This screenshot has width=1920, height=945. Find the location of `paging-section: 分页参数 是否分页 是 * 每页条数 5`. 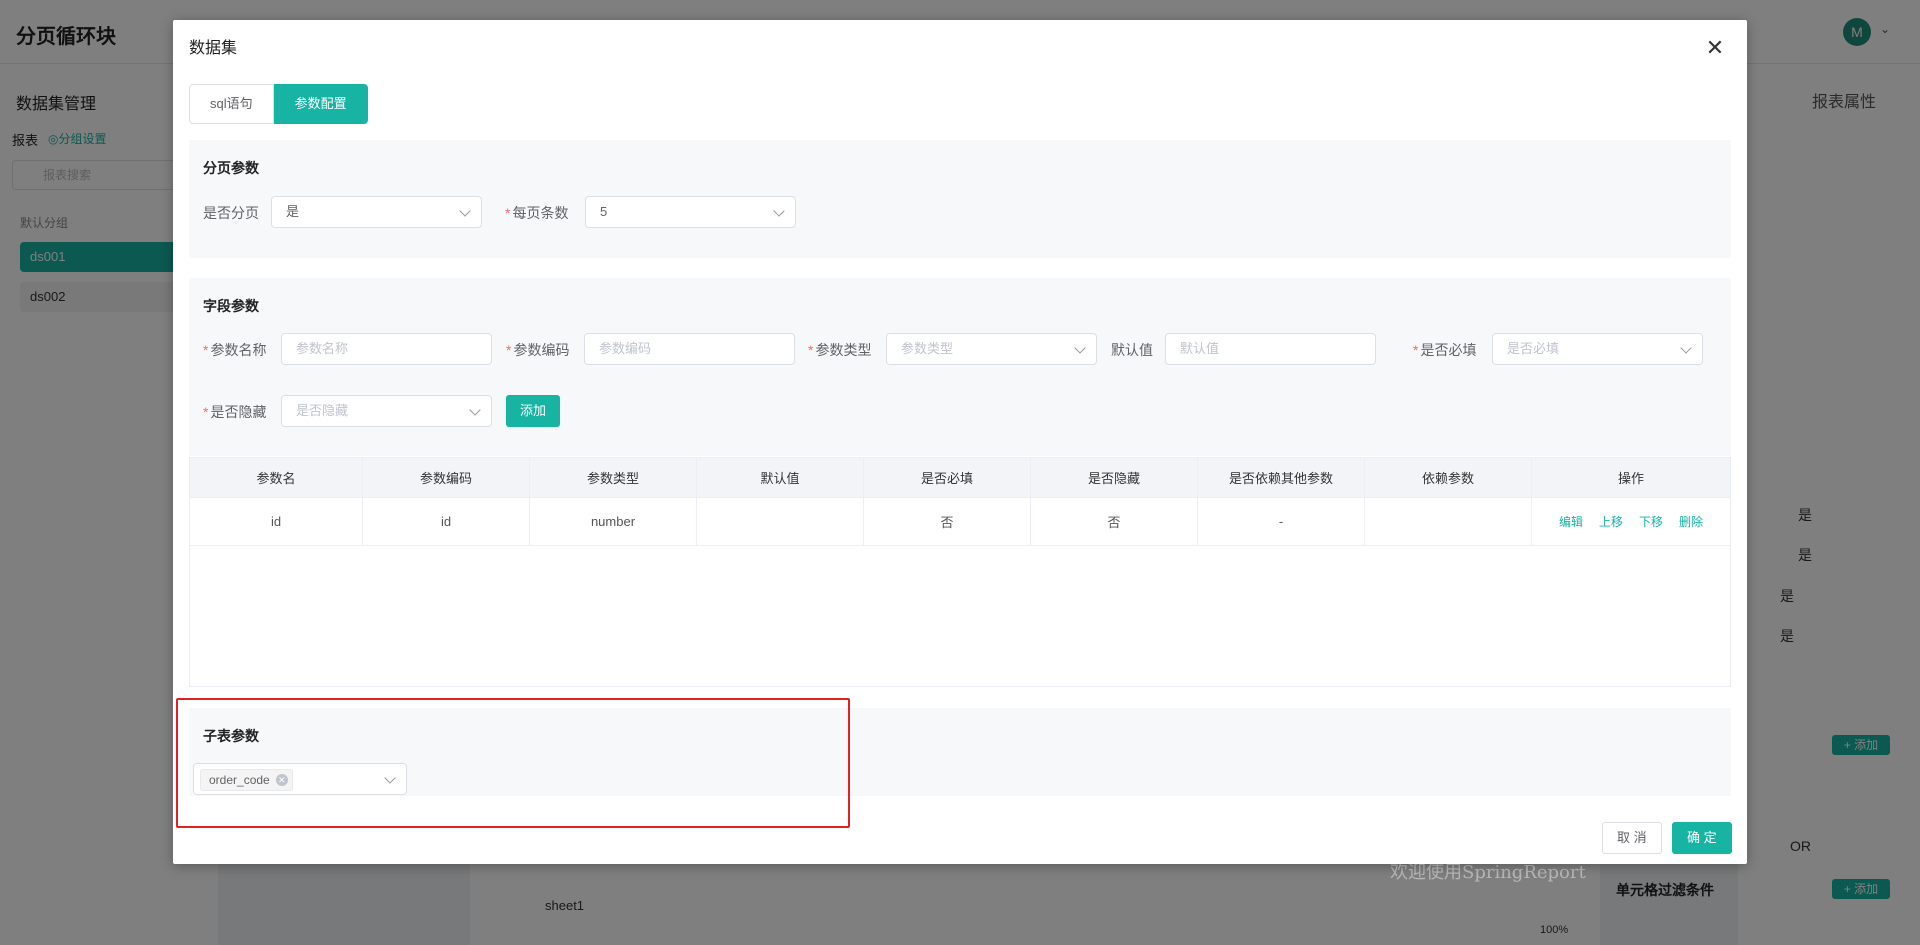

paging-section: 分页参数 是否分页 是 * 每页条数 5 is located at coordinates (960, 199).